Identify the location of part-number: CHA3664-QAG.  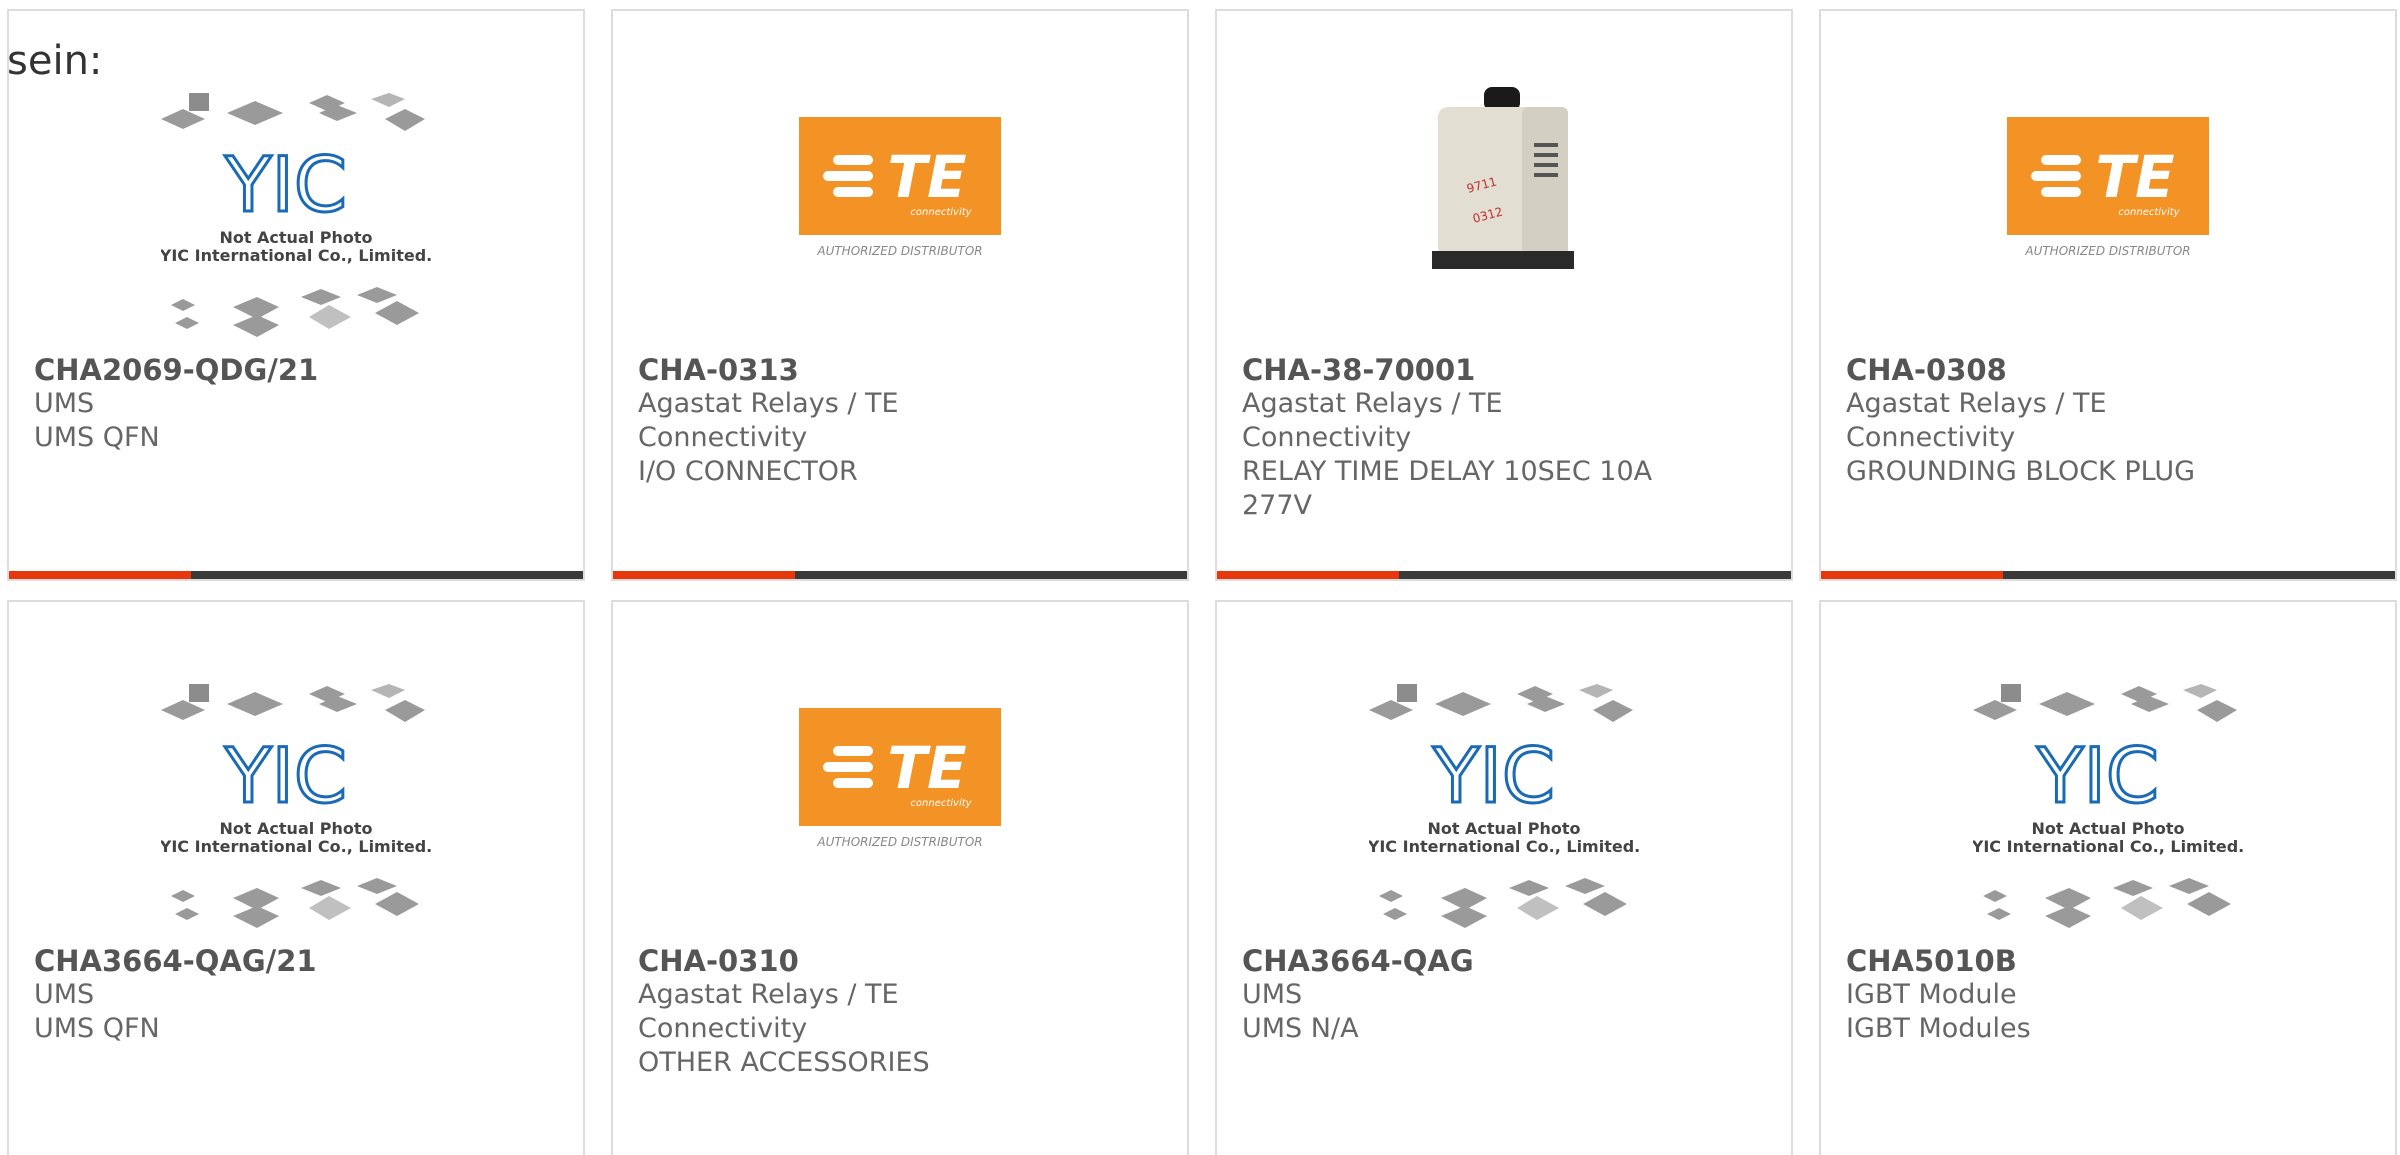
(1452, 961).